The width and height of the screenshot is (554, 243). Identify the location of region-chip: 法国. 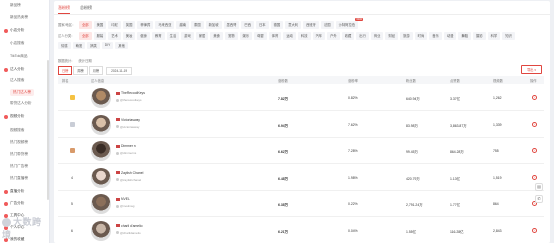
(327, 25).